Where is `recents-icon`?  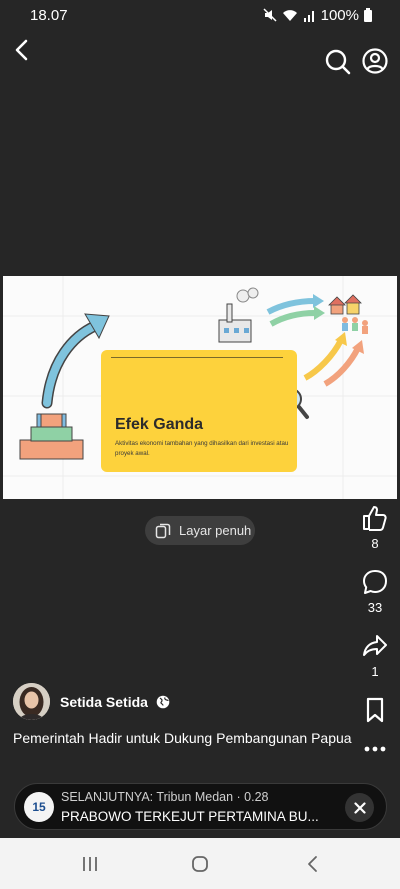 recents-icon is located at coordinates (90, 864).